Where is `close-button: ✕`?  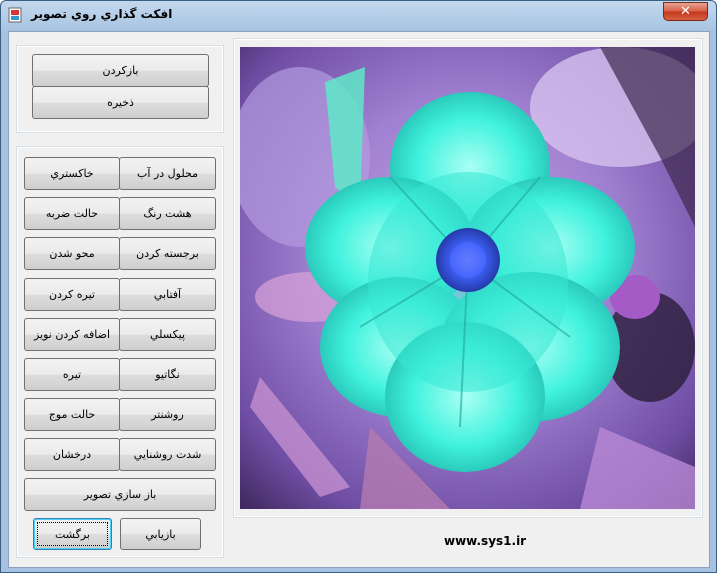 close-button: ✕ is located at coordinates (685, 11).